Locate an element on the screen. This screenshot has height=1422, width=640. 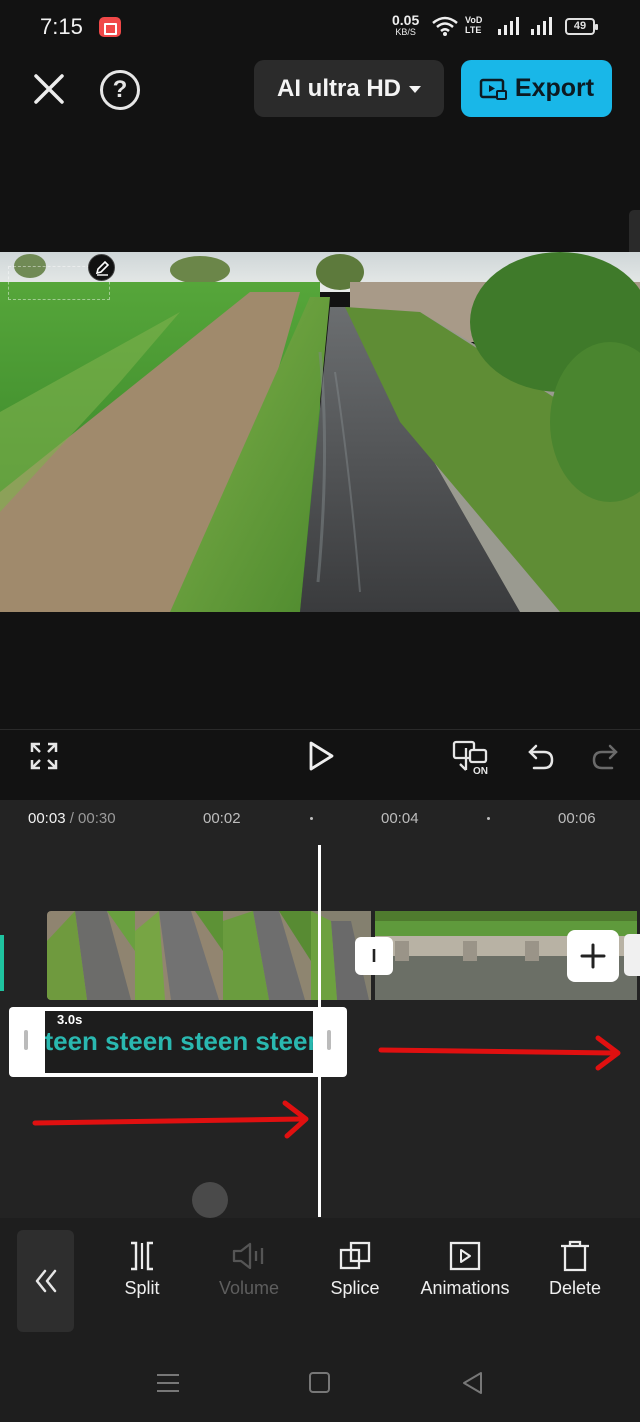
animations-label: Animations is located at coordinates (465, 1288).